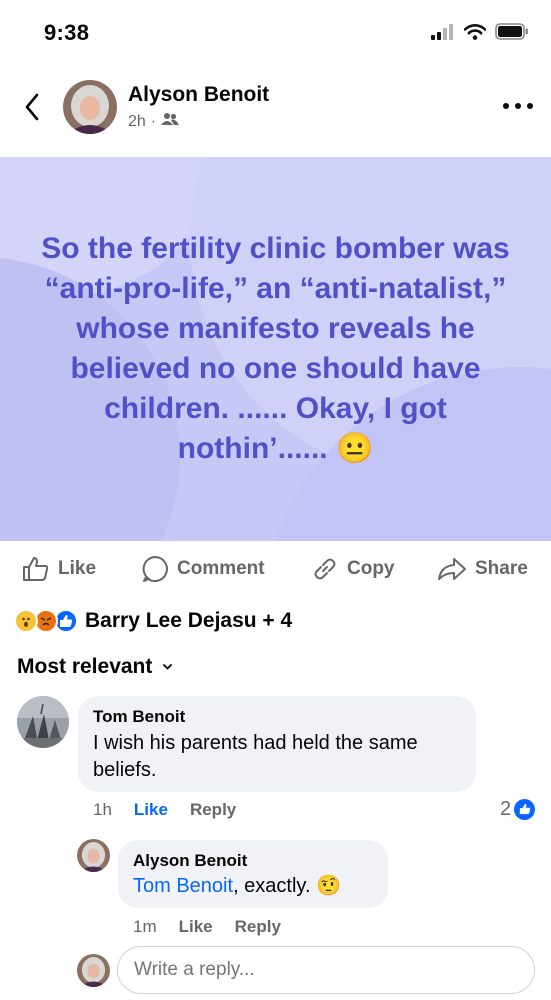 This screenshot has height=1000, width=551. Describe the element at coordinates (43, 722) in the screenshot. I see `commenter-avatar` at that location.